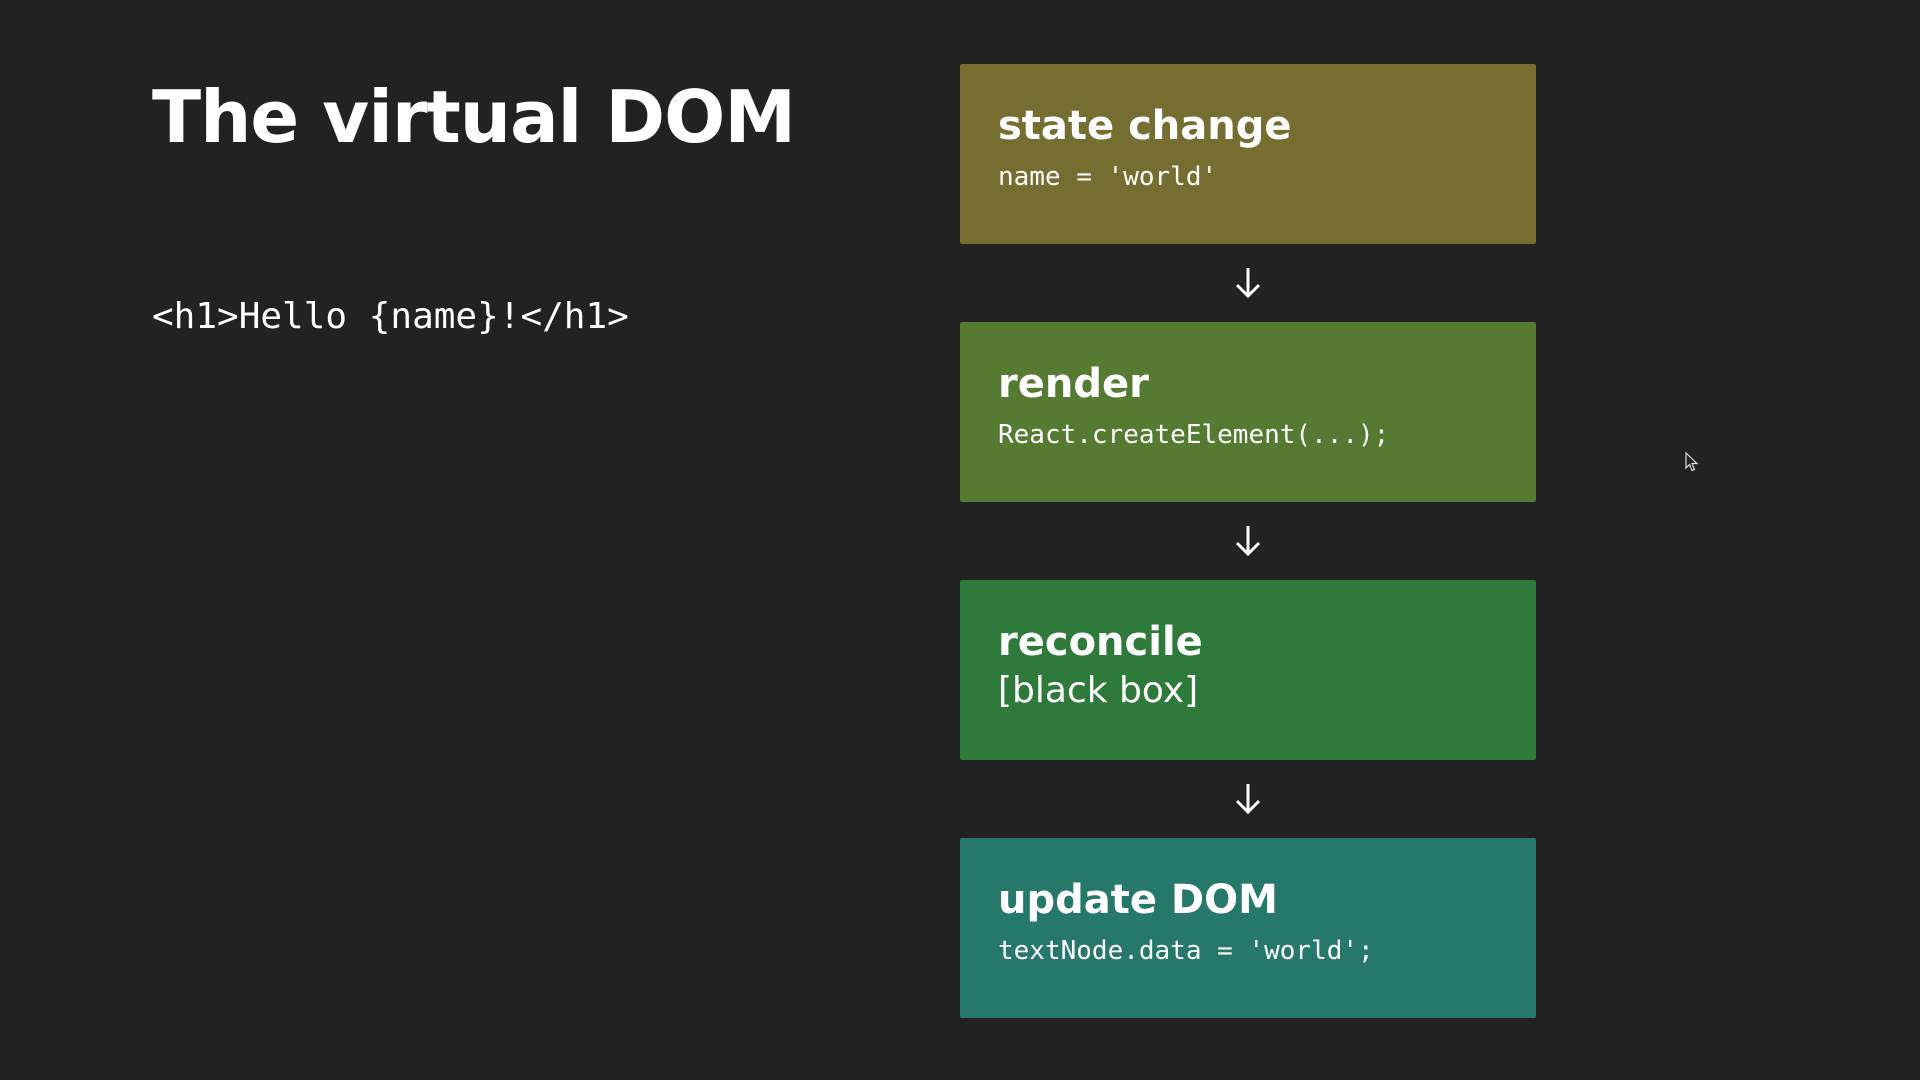 This screenshot has height=1080, width=1920. What do you see at coordinates (1248, 928) in the screenshot?
I see `step-update-dom: update DOM textNode.data = 'world';` at bounding box center [1248, 928].